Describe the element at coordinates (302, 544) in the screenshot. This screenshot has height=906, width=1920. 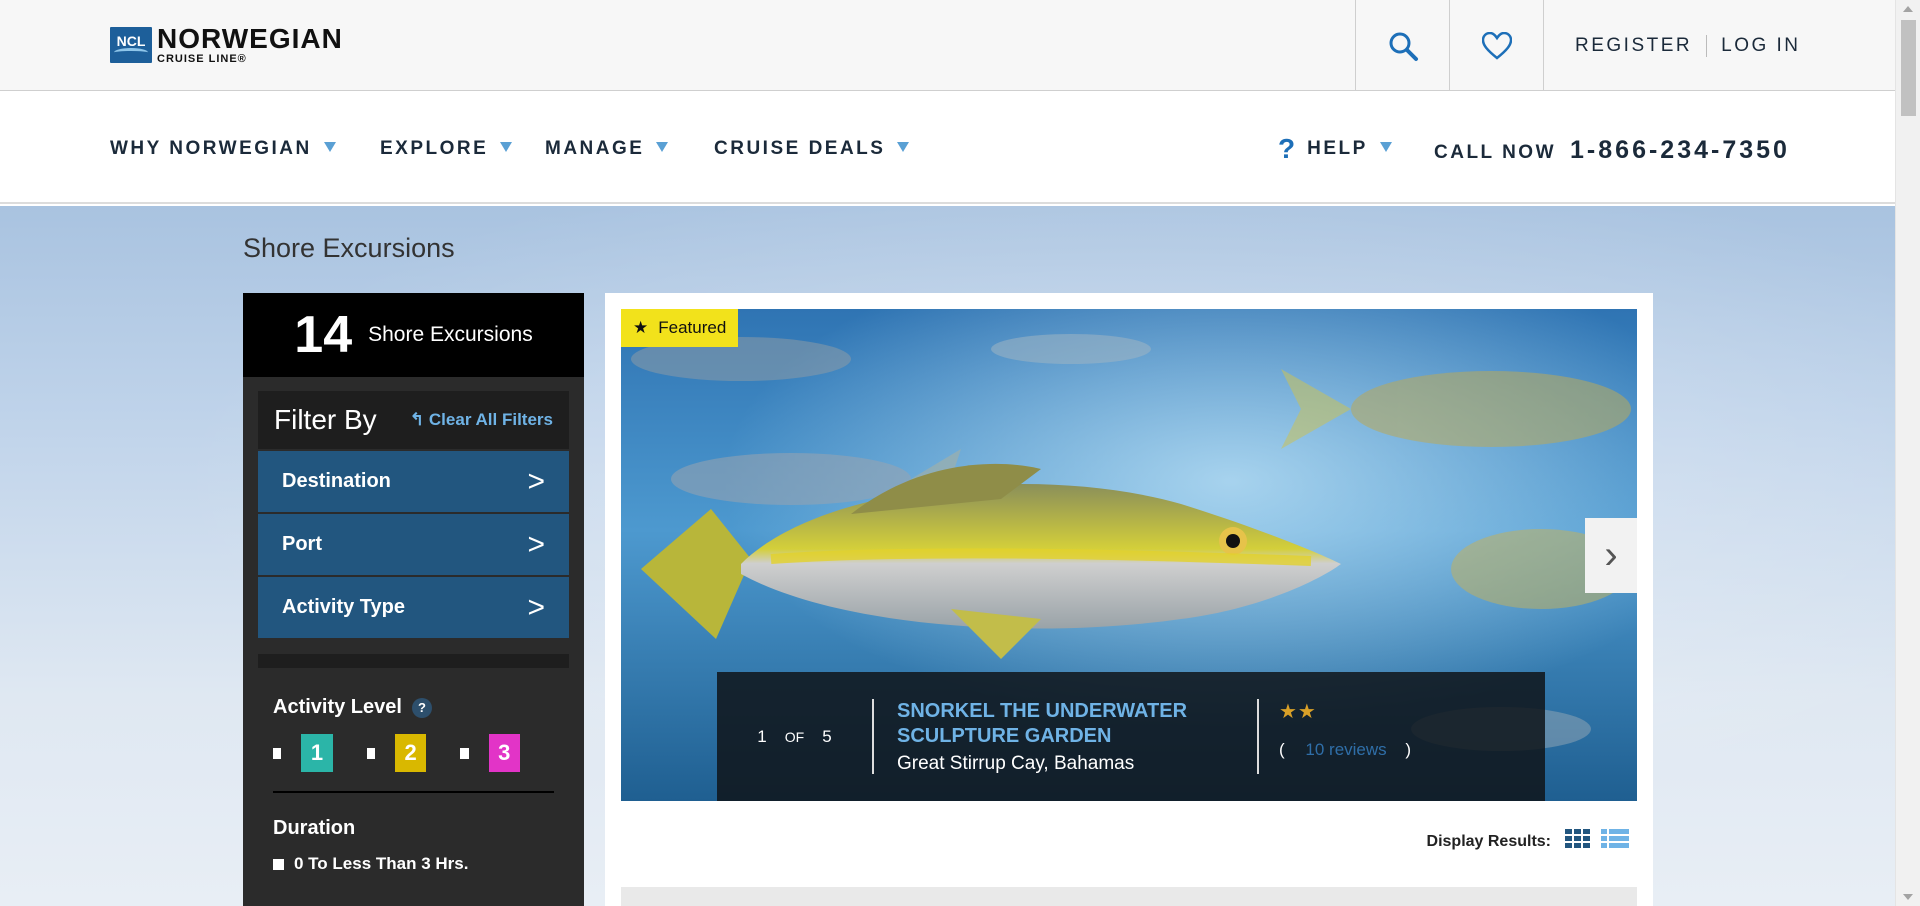
I see `filter-label: Port` at that location.